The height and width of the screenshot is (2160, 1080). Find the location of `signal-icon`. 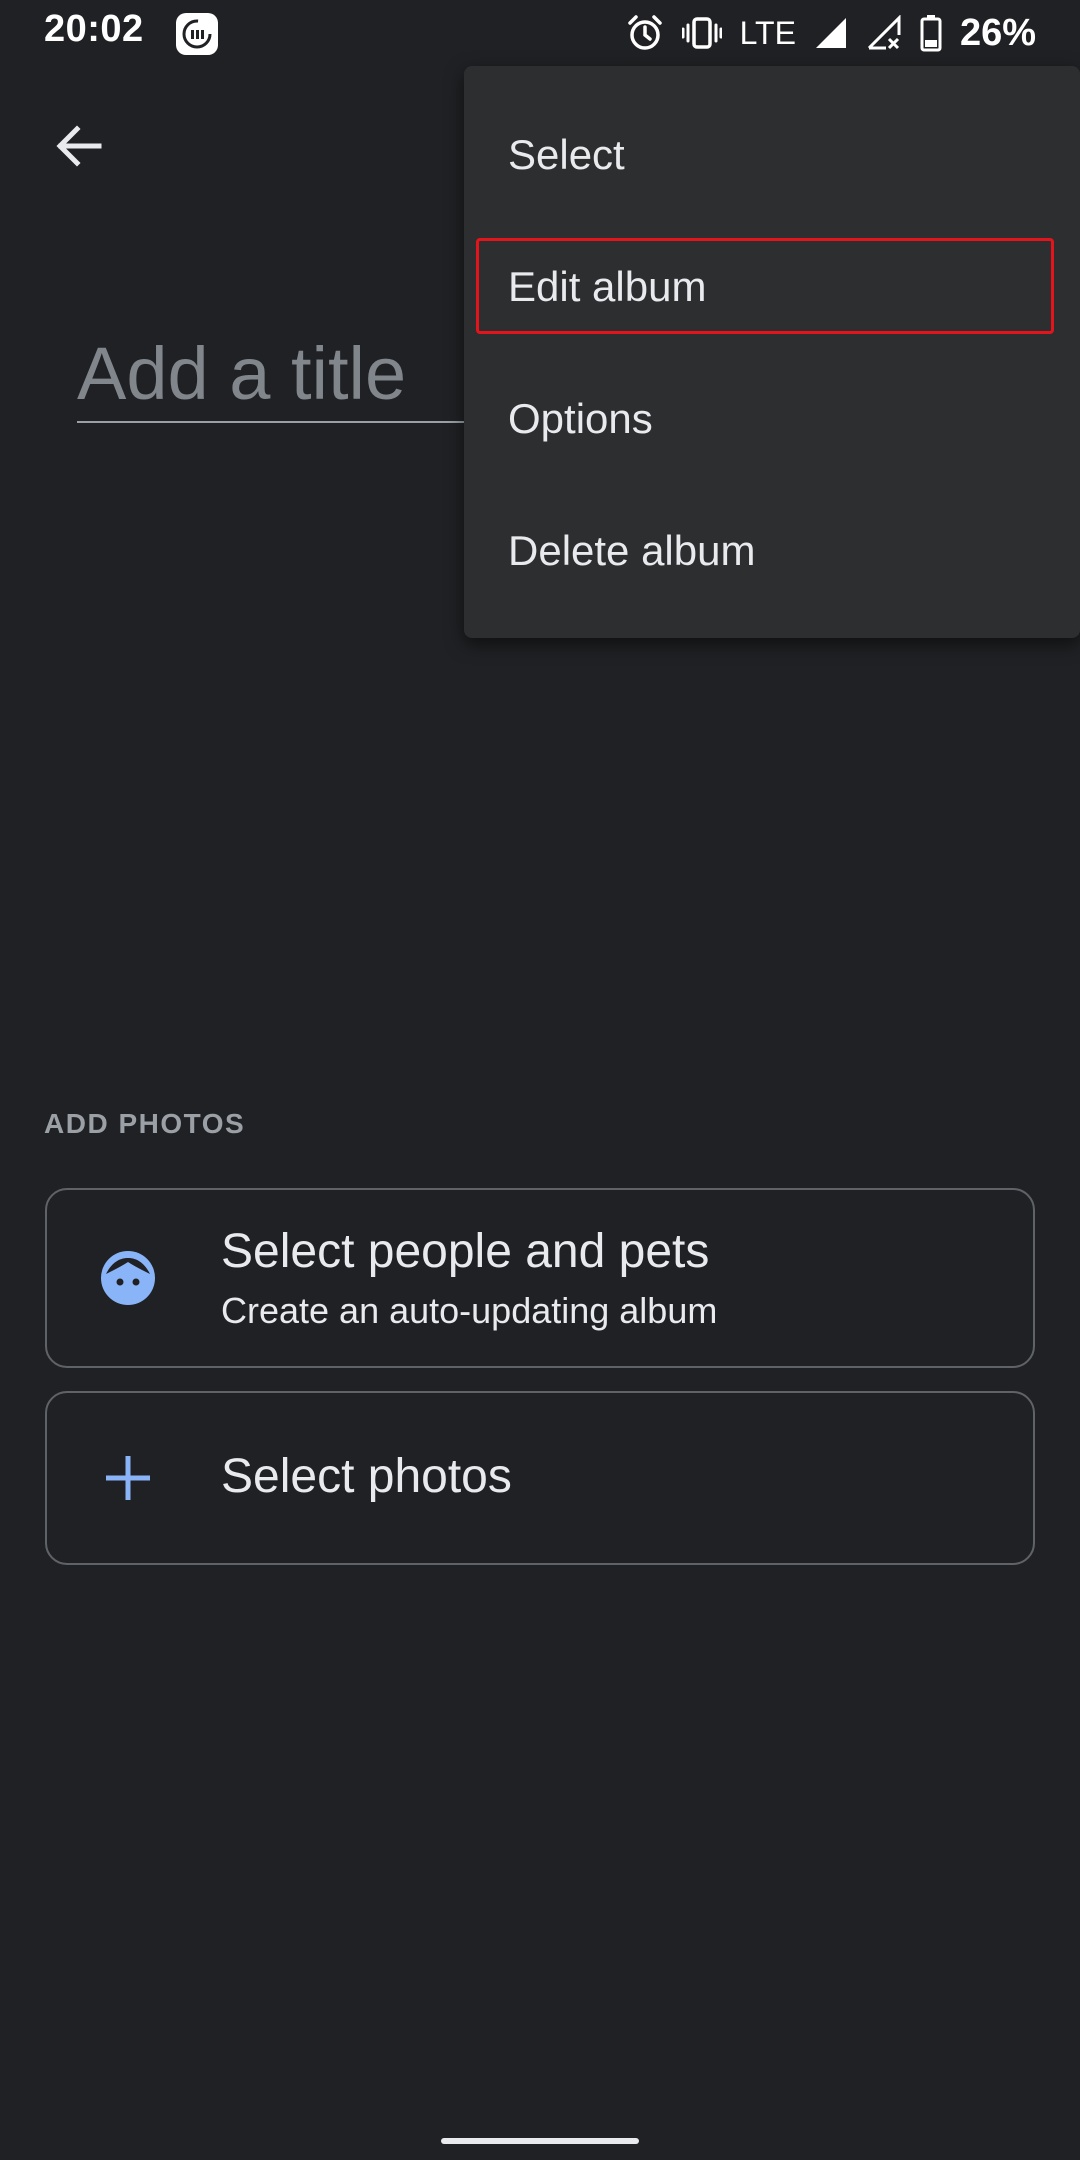

signal-icon is located at coordinates (831, 33).